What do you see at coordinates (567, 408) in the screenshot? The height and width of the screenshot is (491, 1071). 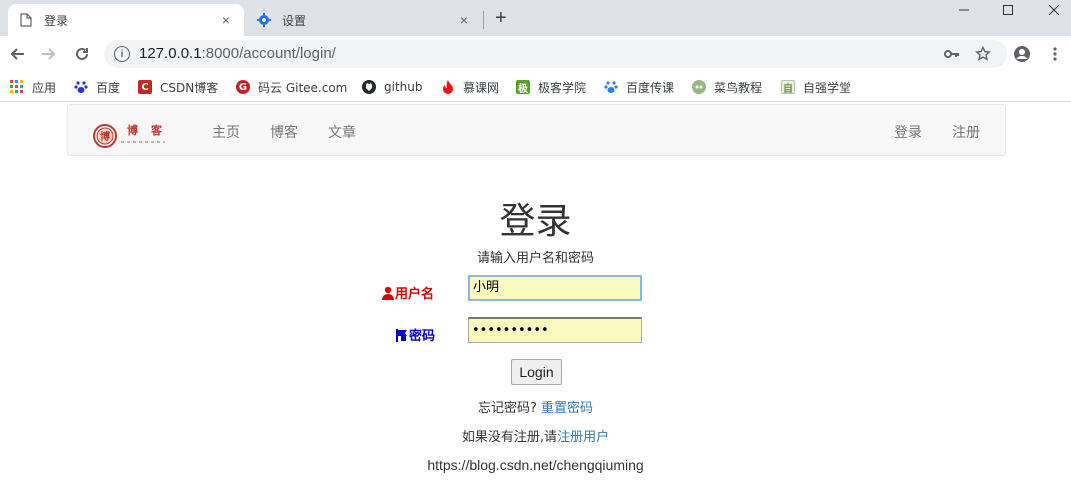 I see `reset-password-link: 重置密码` at bounding box center [567, 408].